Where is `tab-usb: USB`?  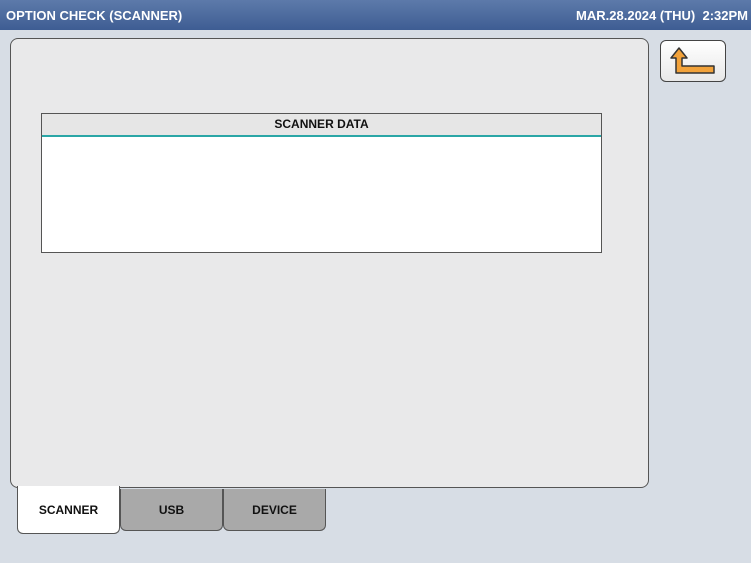 tab-usb: USB is located at coordinates (171, 510).